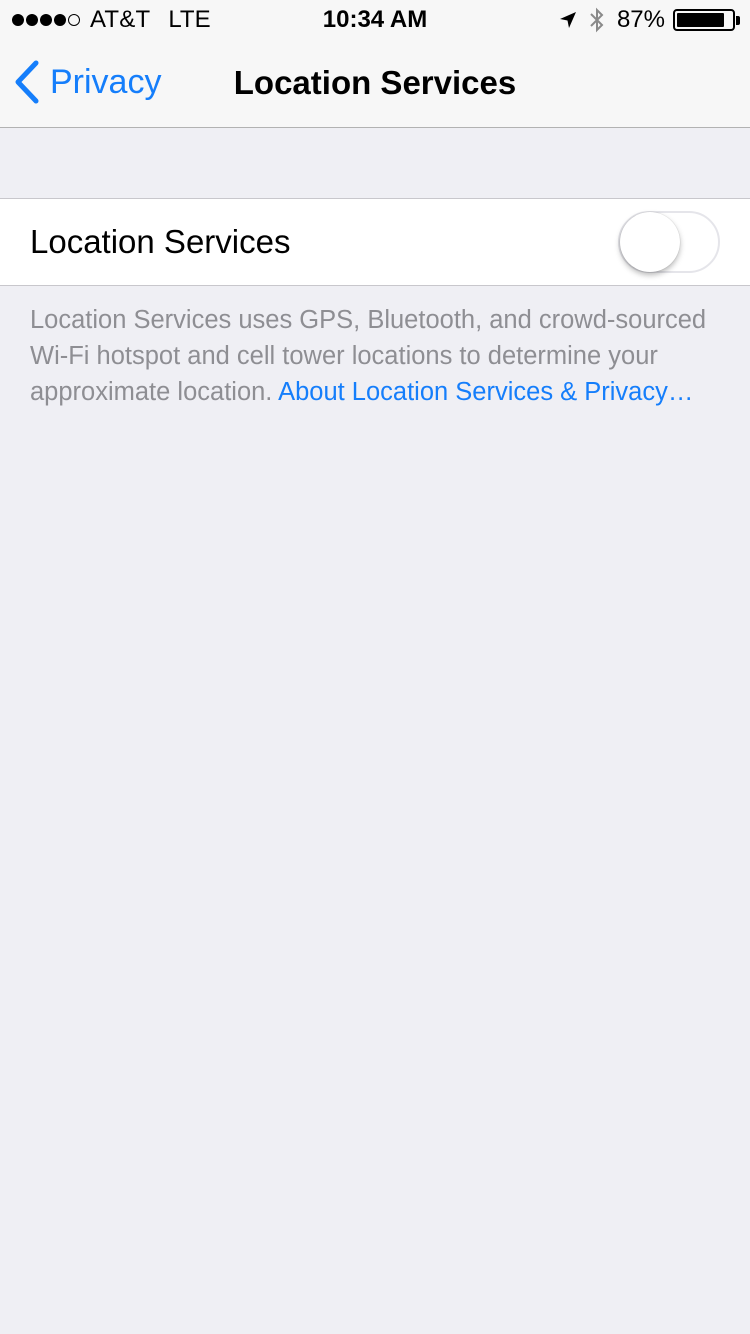  Describe the element at coordinates (375, 20) in the screenshot. I see `status-bar: AT&T LTE 10:34 AM 87%` at that location.